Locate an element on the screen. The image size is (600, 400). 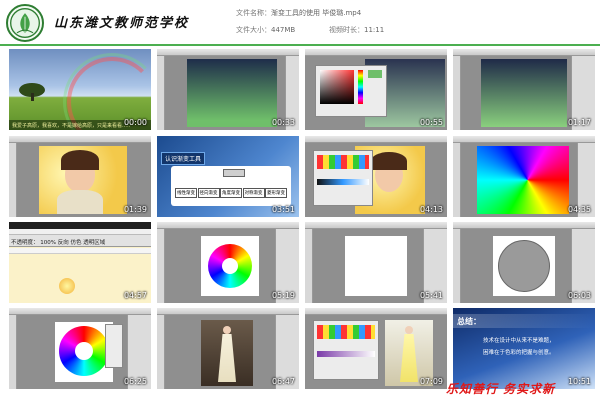
palette-panel is located at coordinates (114, 346).